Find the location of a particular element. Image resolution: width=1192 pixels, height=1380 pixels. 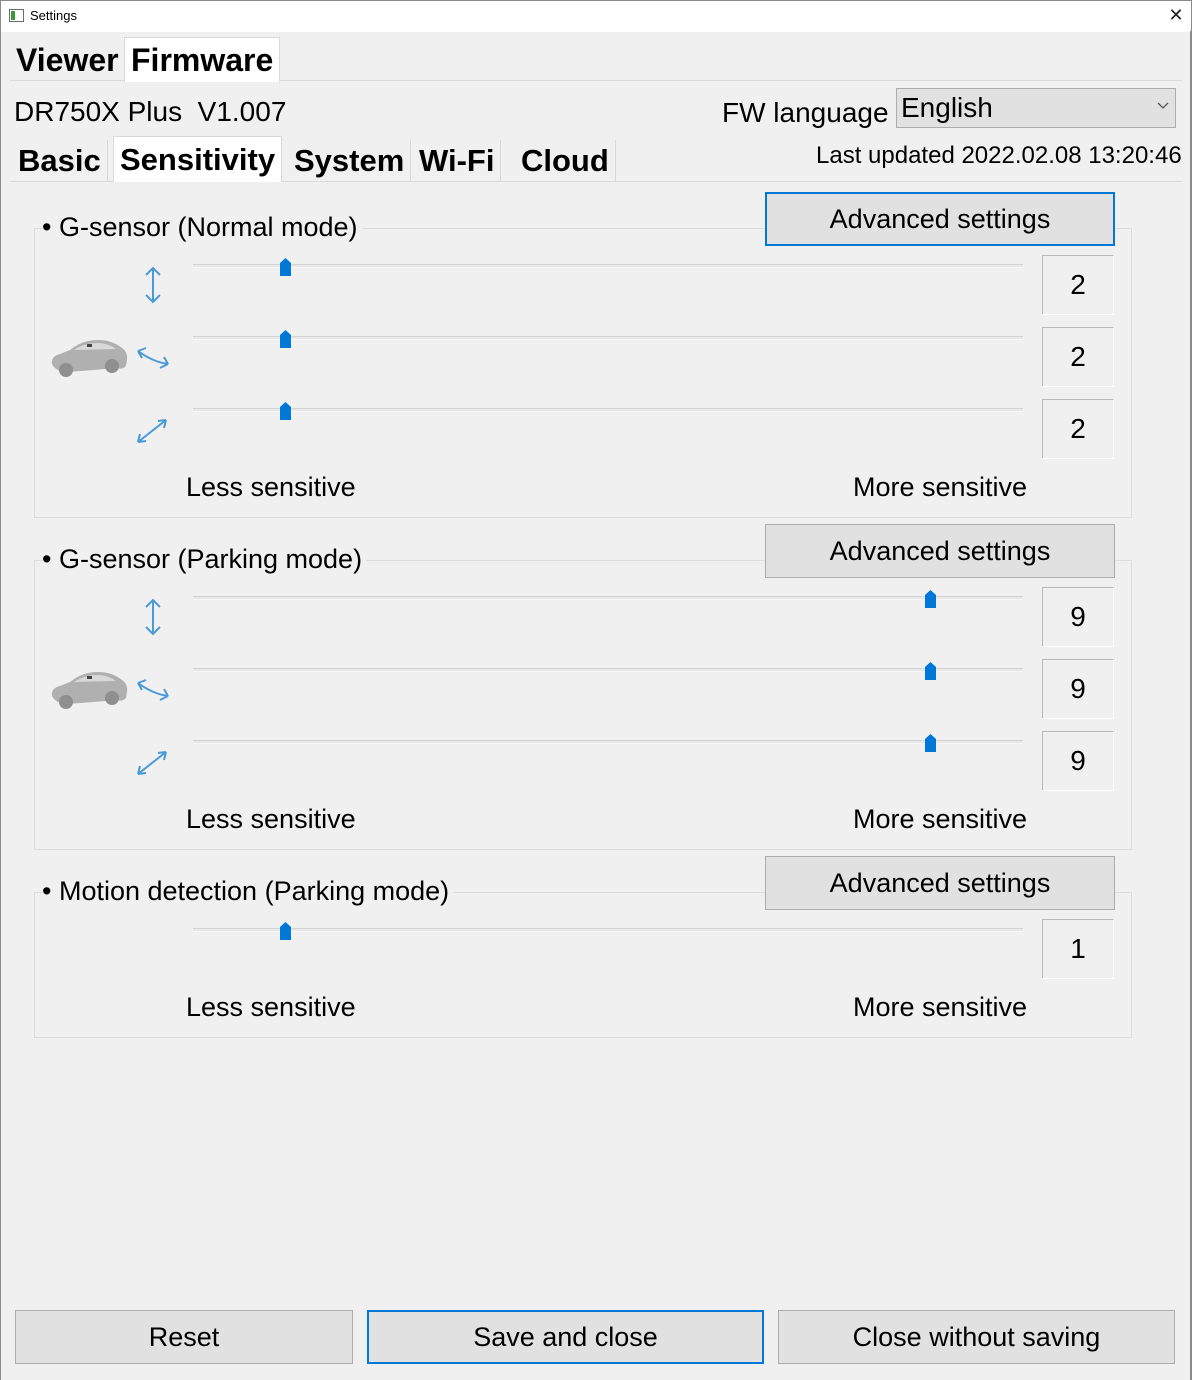

slider-thumb-normal-diagonal is located at coordinates (285, 411).